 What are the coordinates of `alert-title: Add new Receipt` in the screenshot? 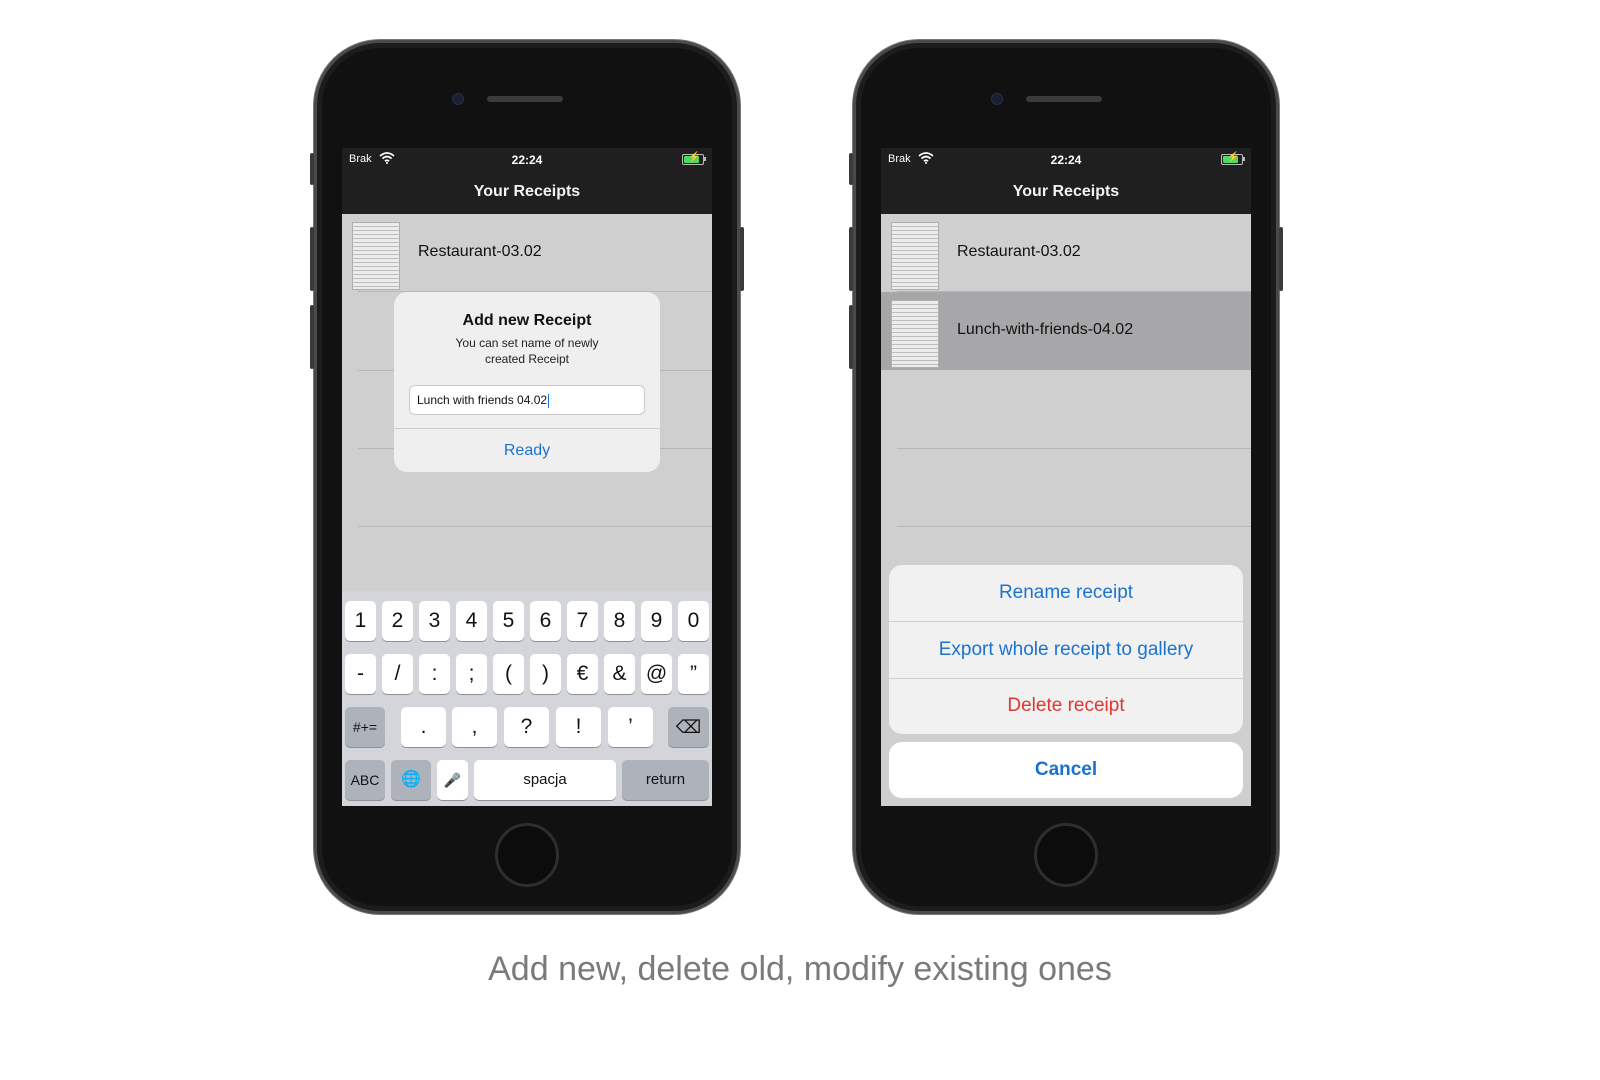 It's located at (527, 320).